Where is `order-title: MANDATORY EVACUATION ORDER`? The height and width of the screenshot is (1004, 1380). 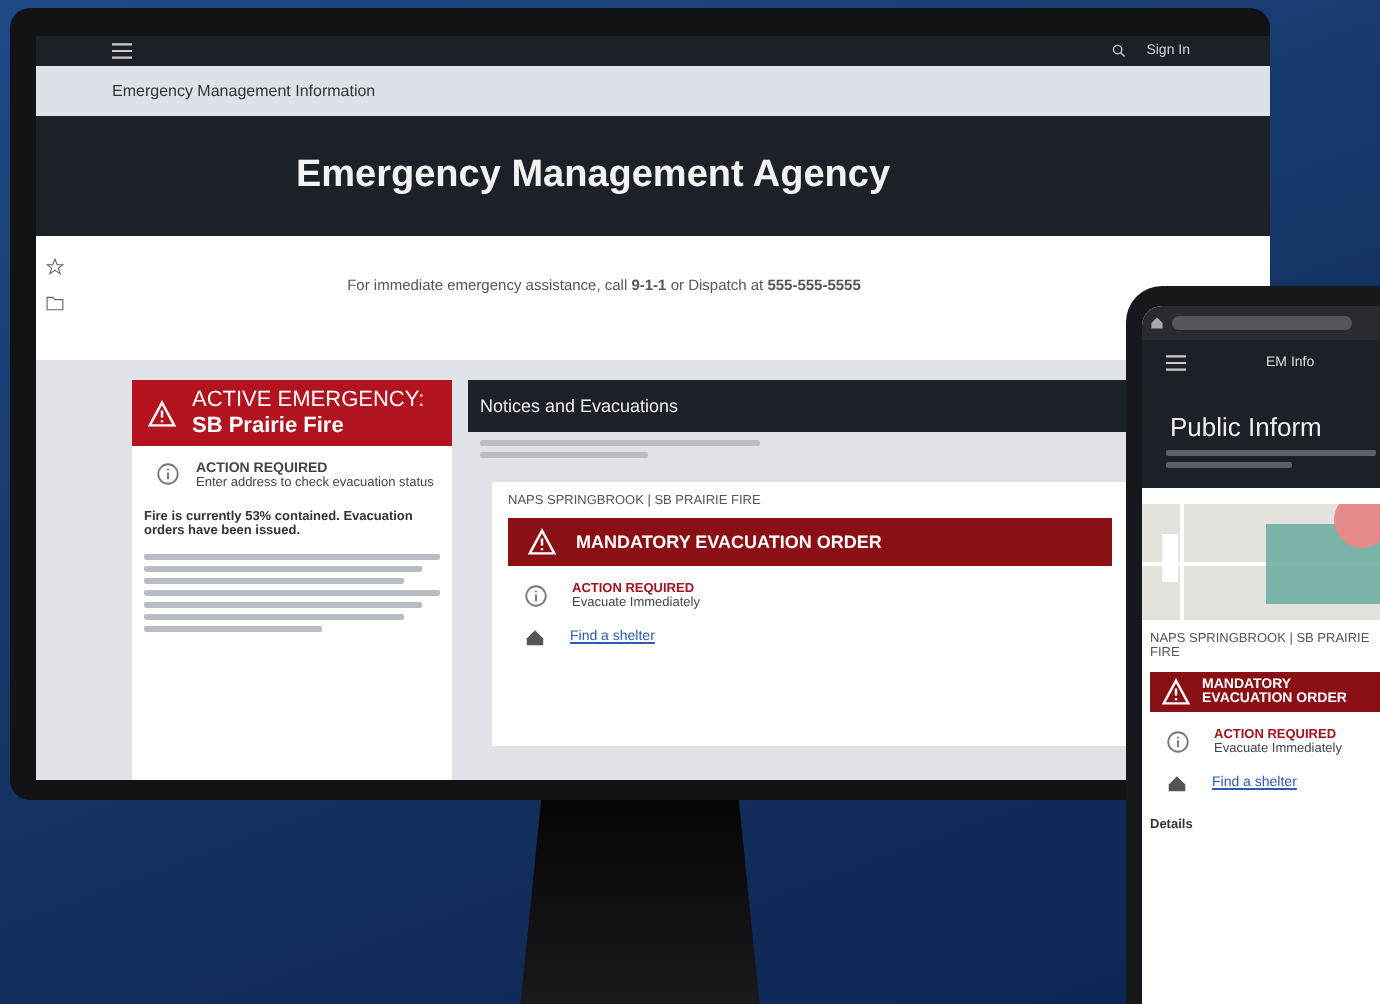 order-title: MANDATORY EVACUATION ORDER is located at coordinates (729, 542).